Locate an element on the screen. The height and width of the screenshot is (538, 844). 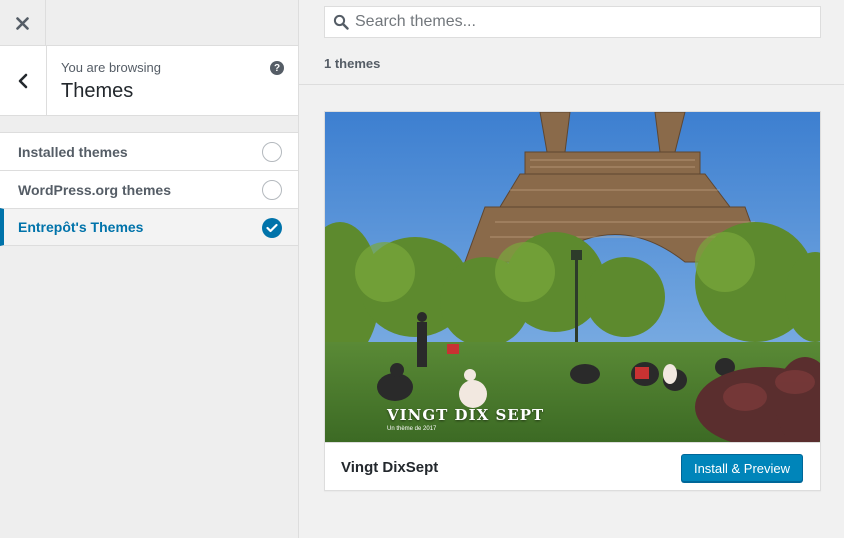
radio-checked-icon is located at coordinates (272, 228).